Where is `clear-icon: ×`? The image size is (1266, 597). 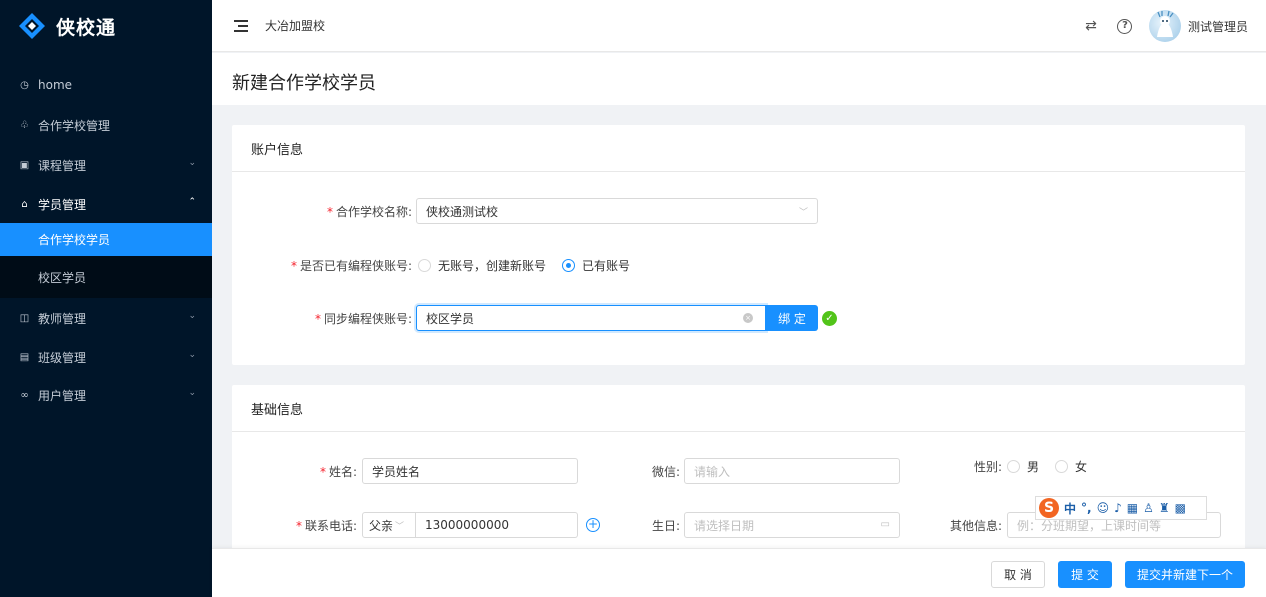
clear-icon: × is located at coordinates (748, 318).